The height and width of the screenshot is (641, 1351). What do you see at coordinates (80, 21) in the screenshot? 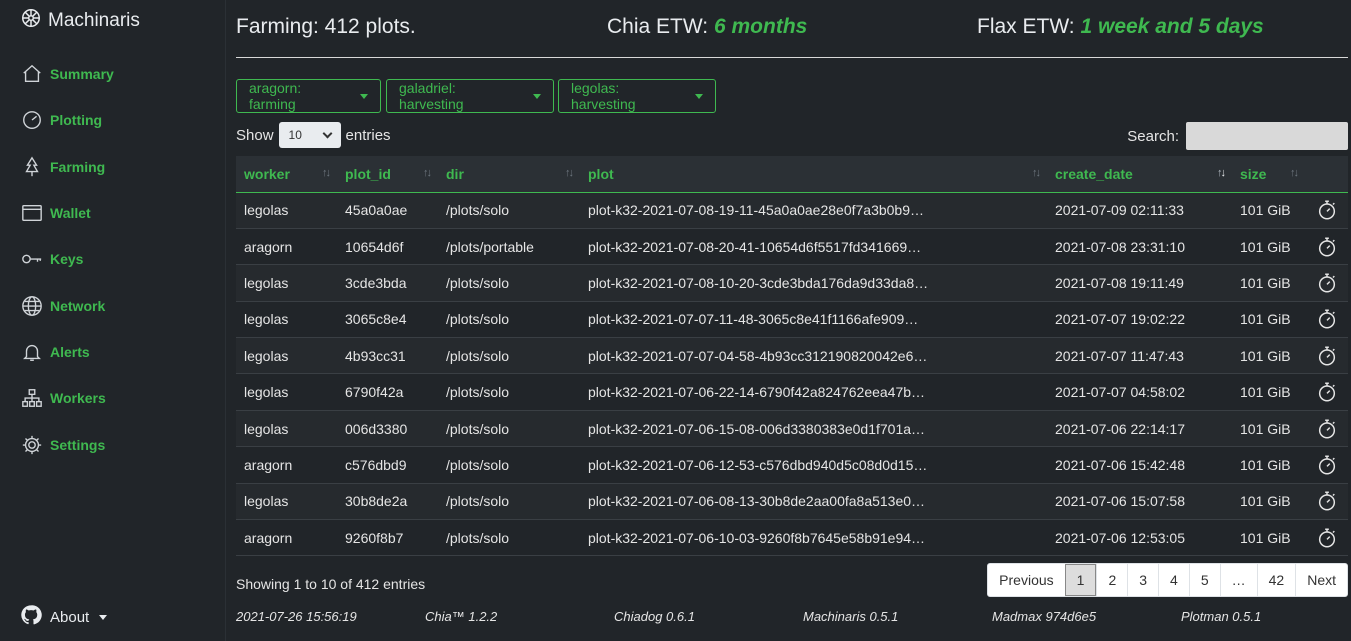
I see `brand: Machinaris` at bounding box center [80, 21].